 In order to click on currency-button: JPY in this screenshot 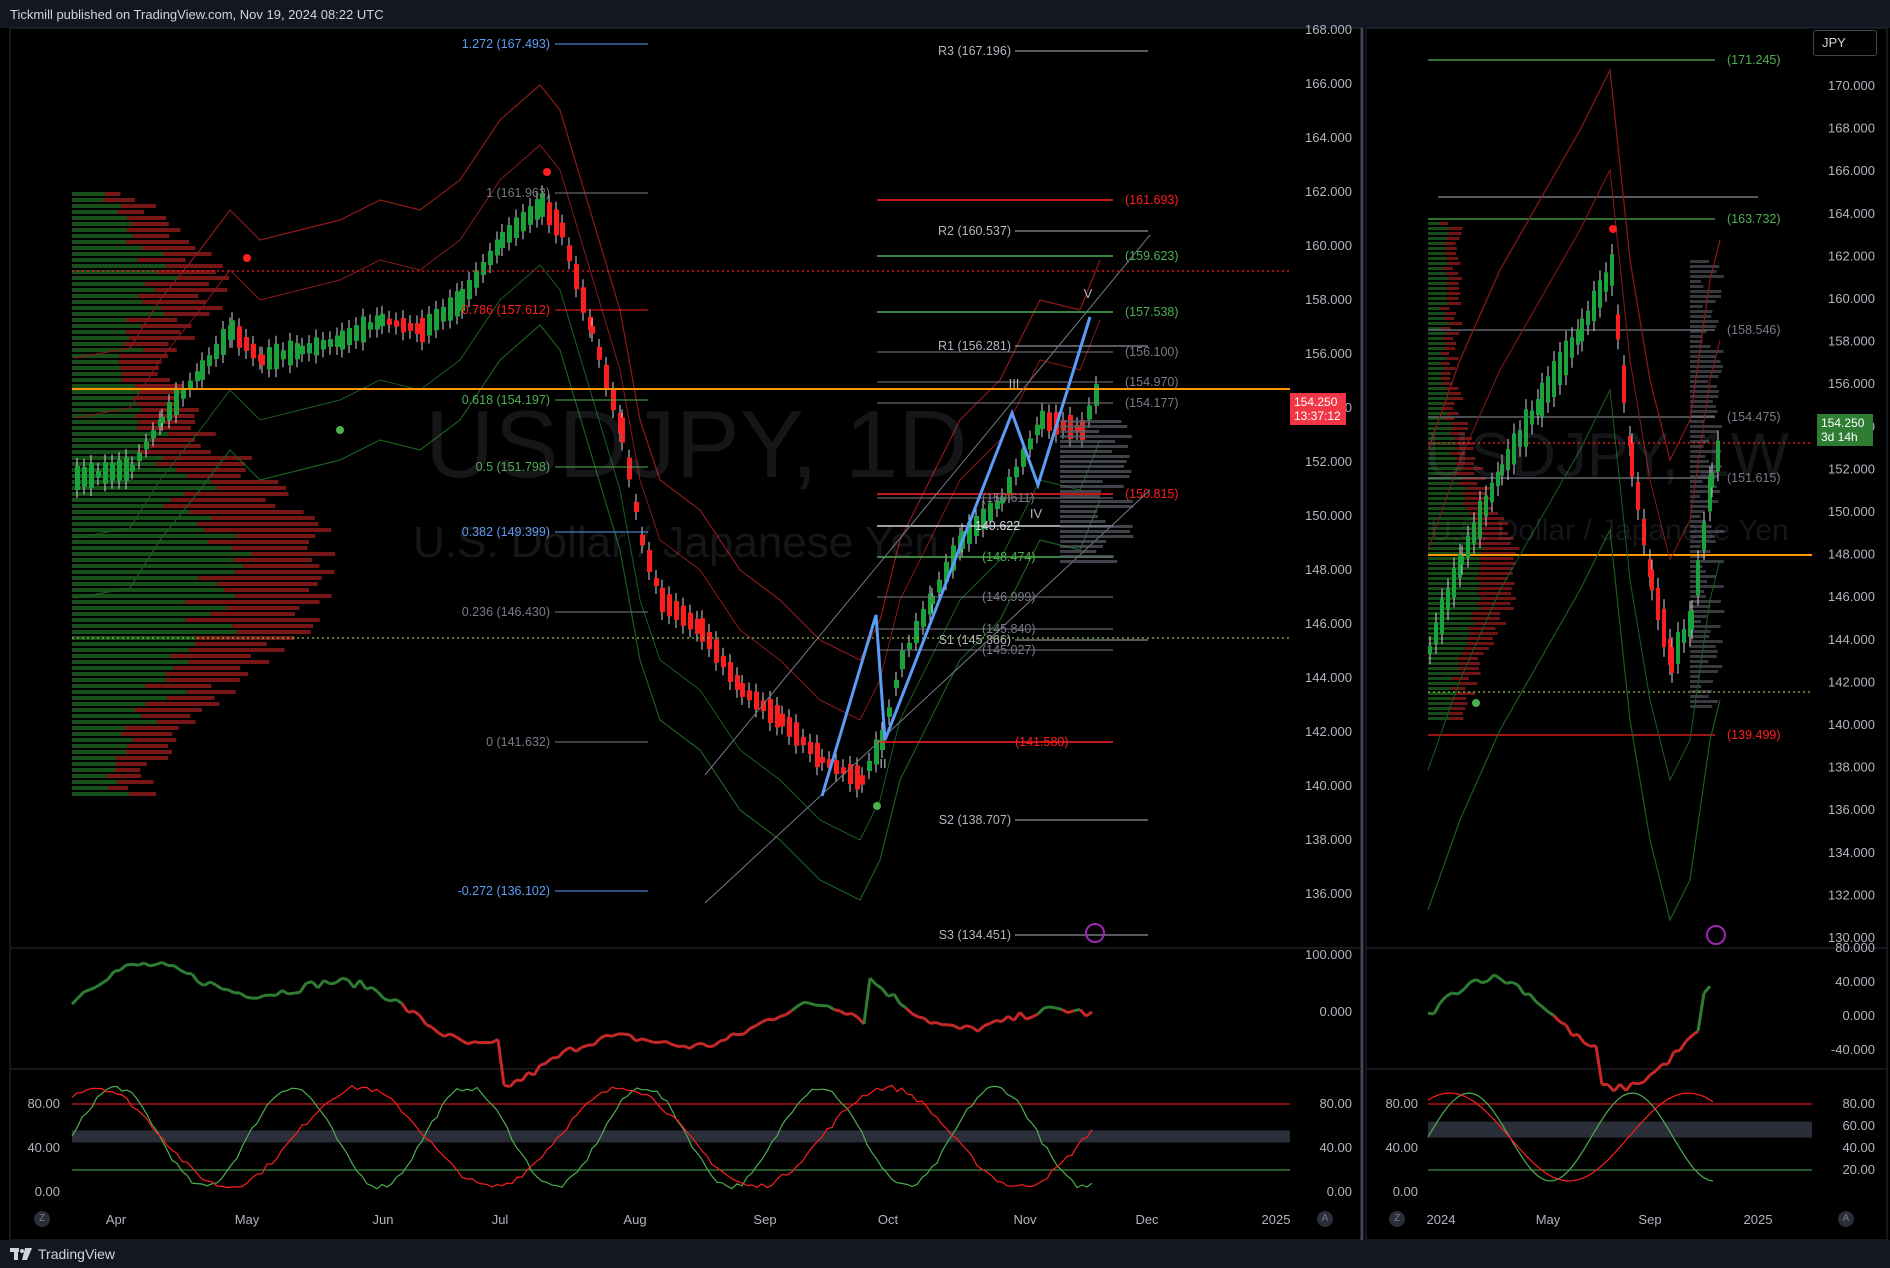, I will do `click(1845, 43)`.